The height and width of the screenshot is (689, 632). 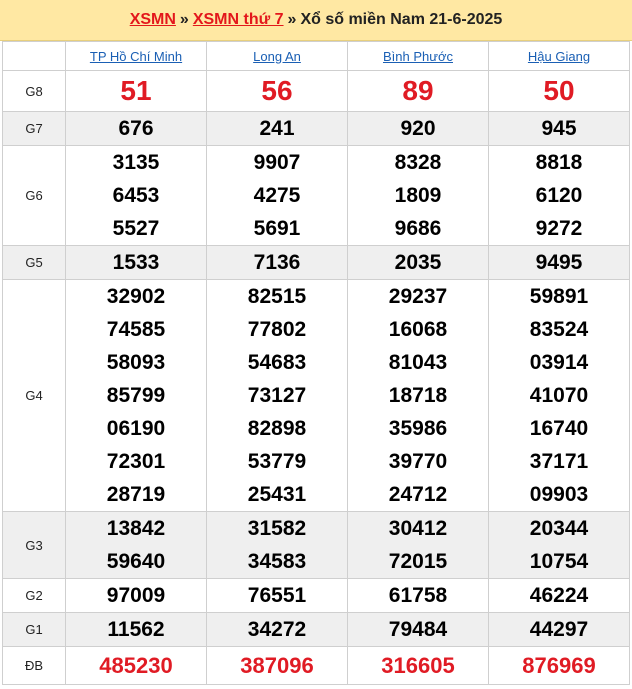 What do you see at coordinates (559, 629) in the screenshot?
I see `result-value: 44297` at bounding box center [559, 629].